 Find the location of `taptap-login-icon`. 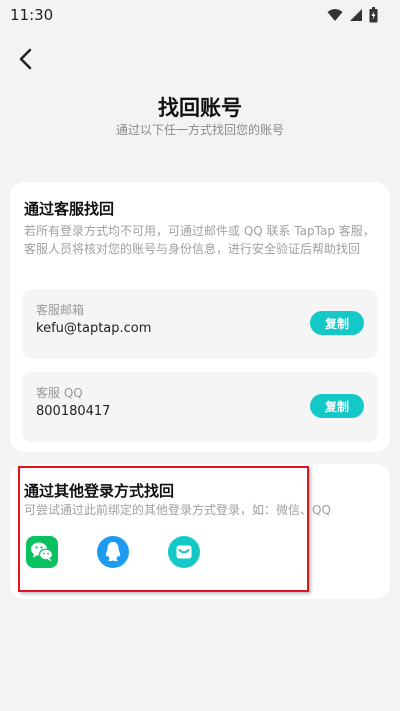

taptap-login-icon is located at coordinates (184, 552).